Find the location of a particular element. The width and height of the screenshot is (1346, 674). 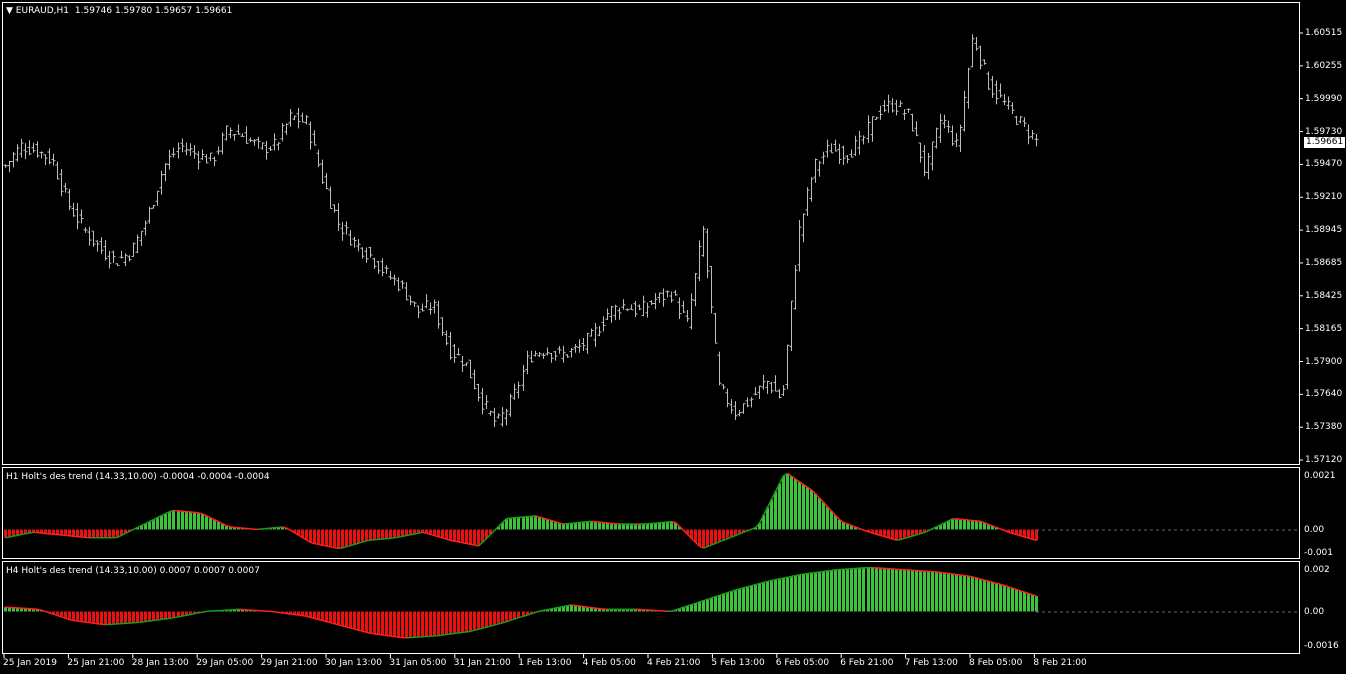

time-axis-label: 30 Jan 13:00 is located at coordinates (353, 663).